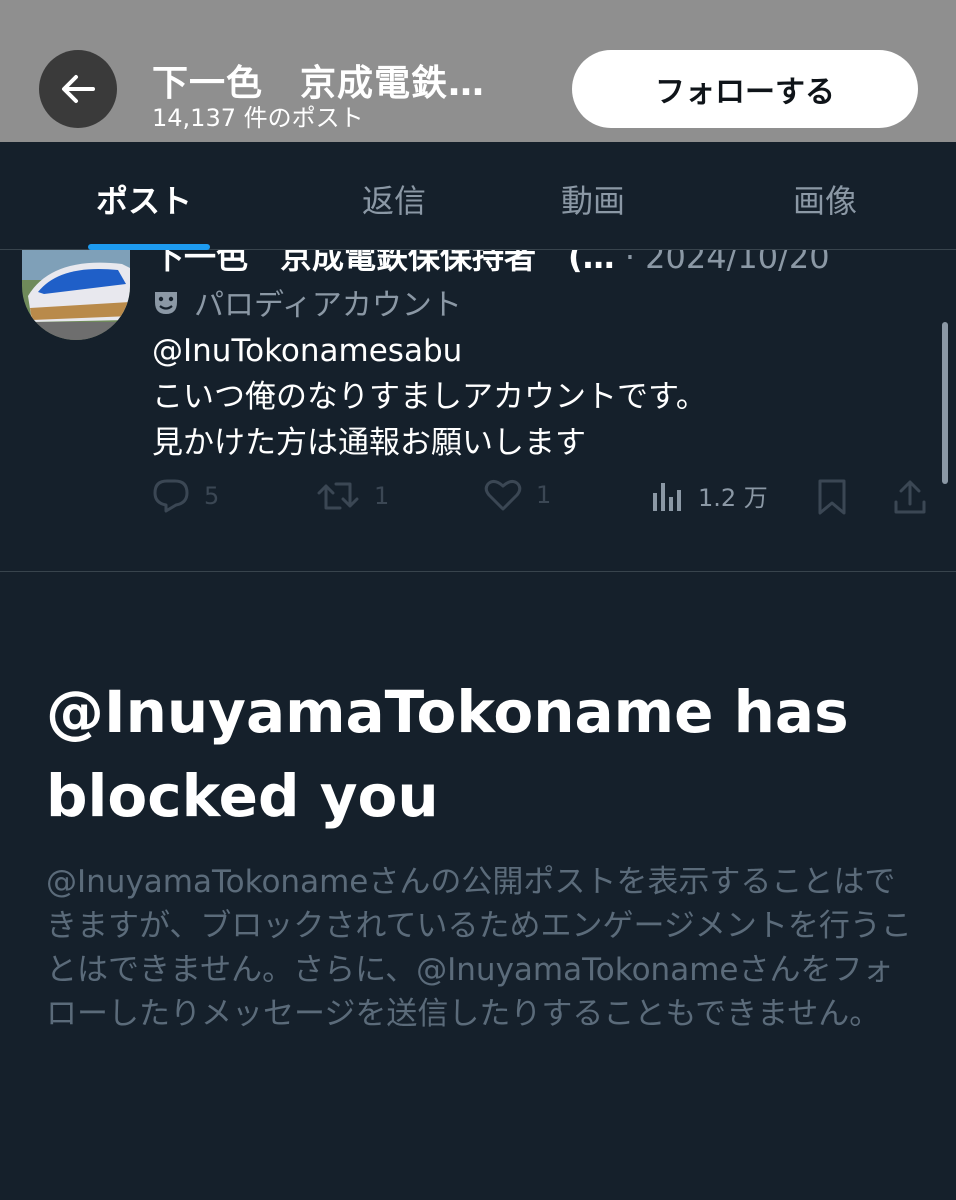 The width and height of the screenshot is (956, 1200). Describe the element at coordinates (369, 443) in the screenshot. I see `post-text-line: 見かけた方は通報お願いします` at that location.